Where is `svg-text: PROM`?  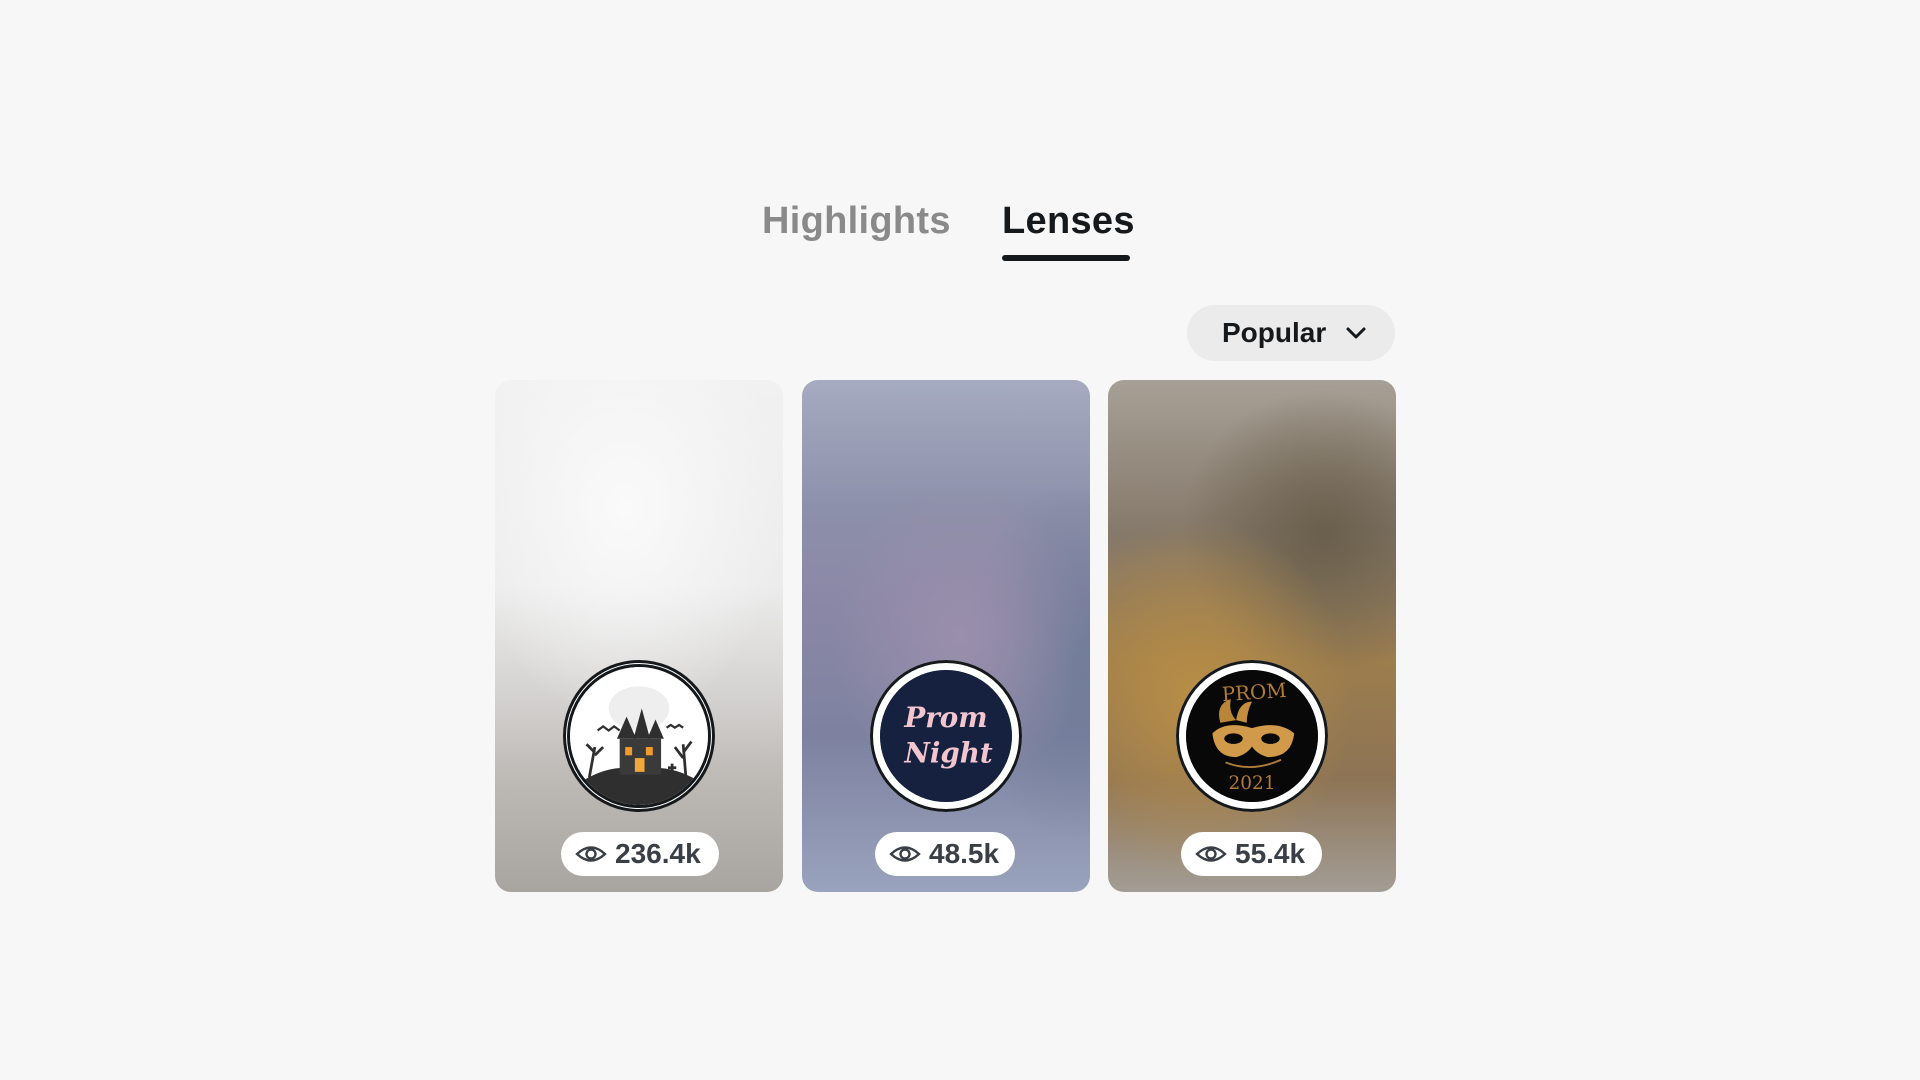
svg-text: PROM is located at coordinates (1254, 692).